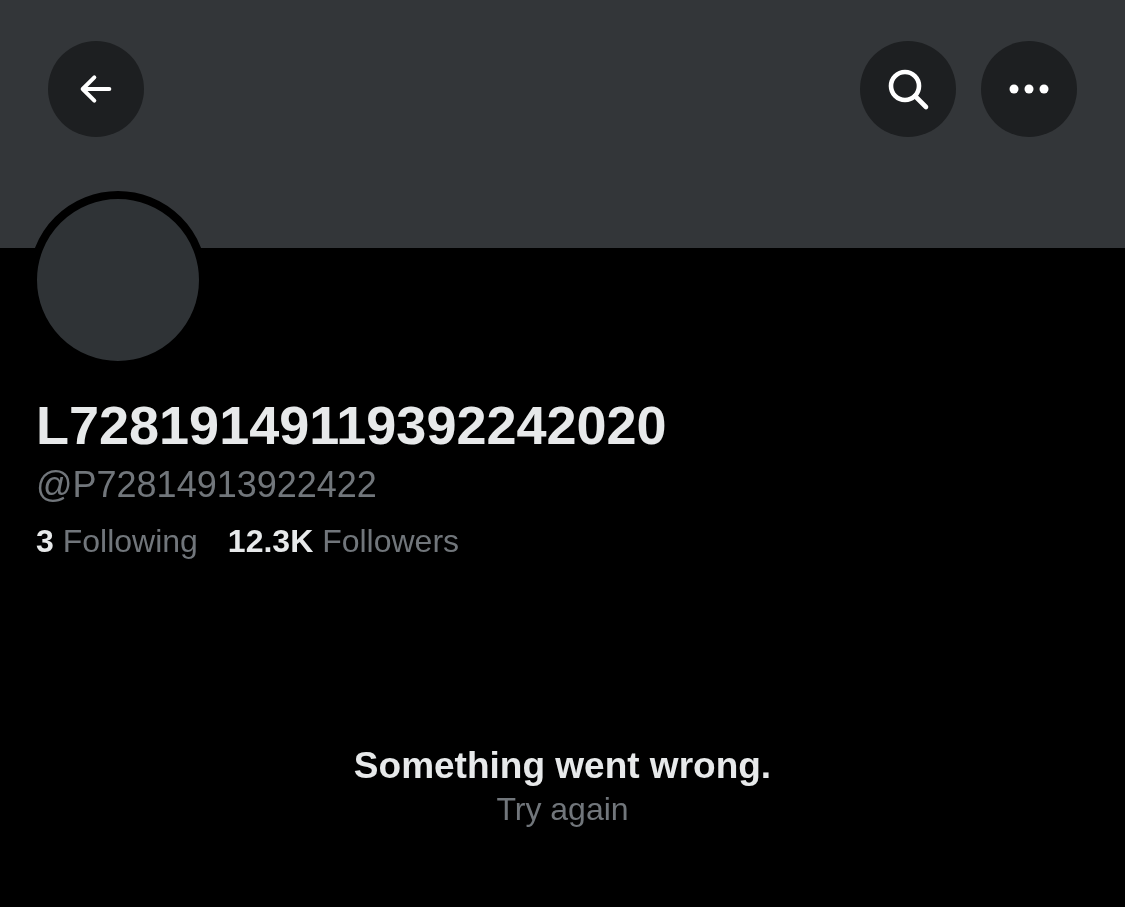  Describe the element at coordinates (562, 766) in the screenshot. I see `error-message: Something went wrong.` at that location.